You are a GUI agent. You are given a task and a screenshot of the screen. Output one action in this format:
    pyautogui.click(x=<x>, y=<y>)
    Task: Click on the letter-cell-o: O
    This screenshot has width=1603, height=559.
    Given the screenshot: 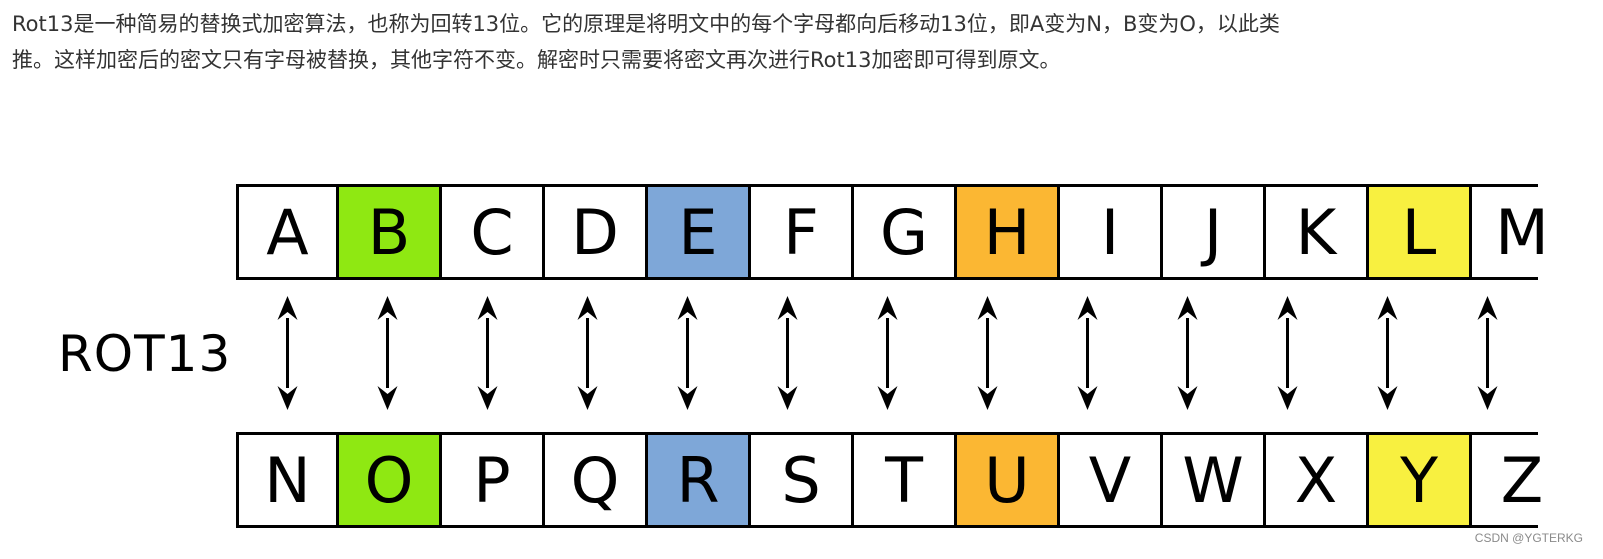 What is the action you would take?
    pyautogui.click(x=387, y=480)
    